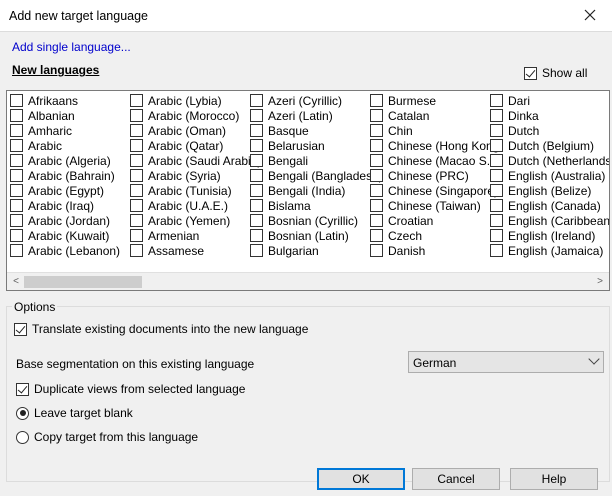 The width and height of the screenshot is (612, 496). Describe the element at coordinates (432, 190) in the screenshot. I see `language-item: Chinese (Singapore)` at that location.